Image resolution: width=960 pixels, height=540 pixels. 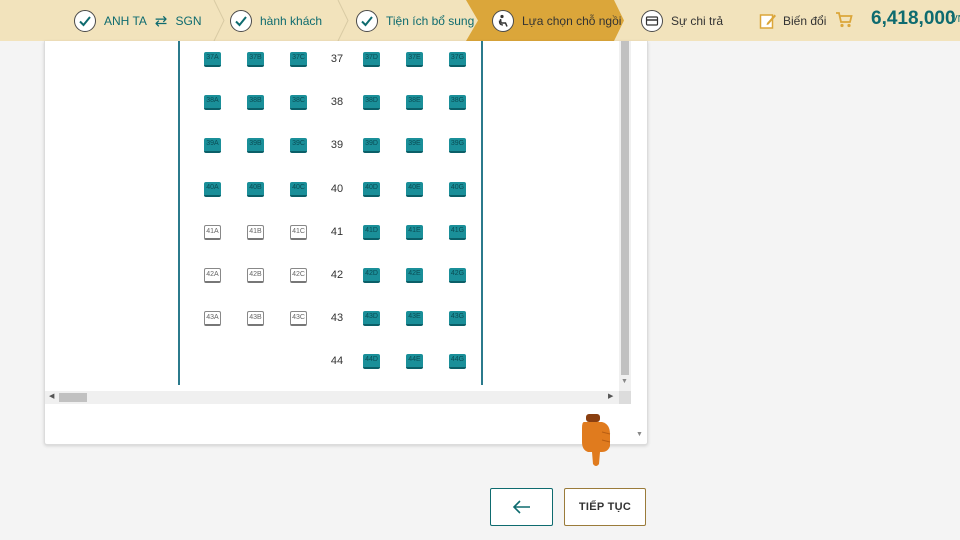 I want to click on row-number: 43, so click(x=337, y=318).